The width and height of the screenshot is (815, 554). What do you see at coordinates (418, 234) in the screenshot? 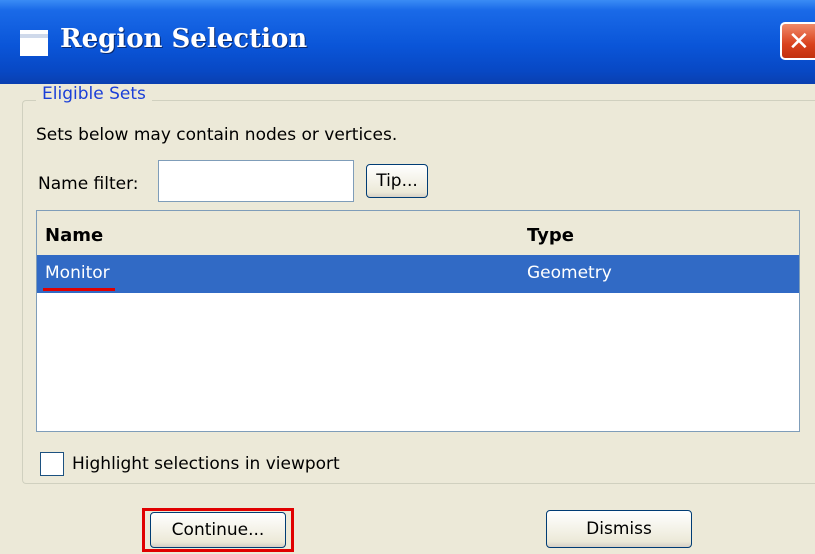
I see `table-header: Name Type` at bounding box center [418, 234].